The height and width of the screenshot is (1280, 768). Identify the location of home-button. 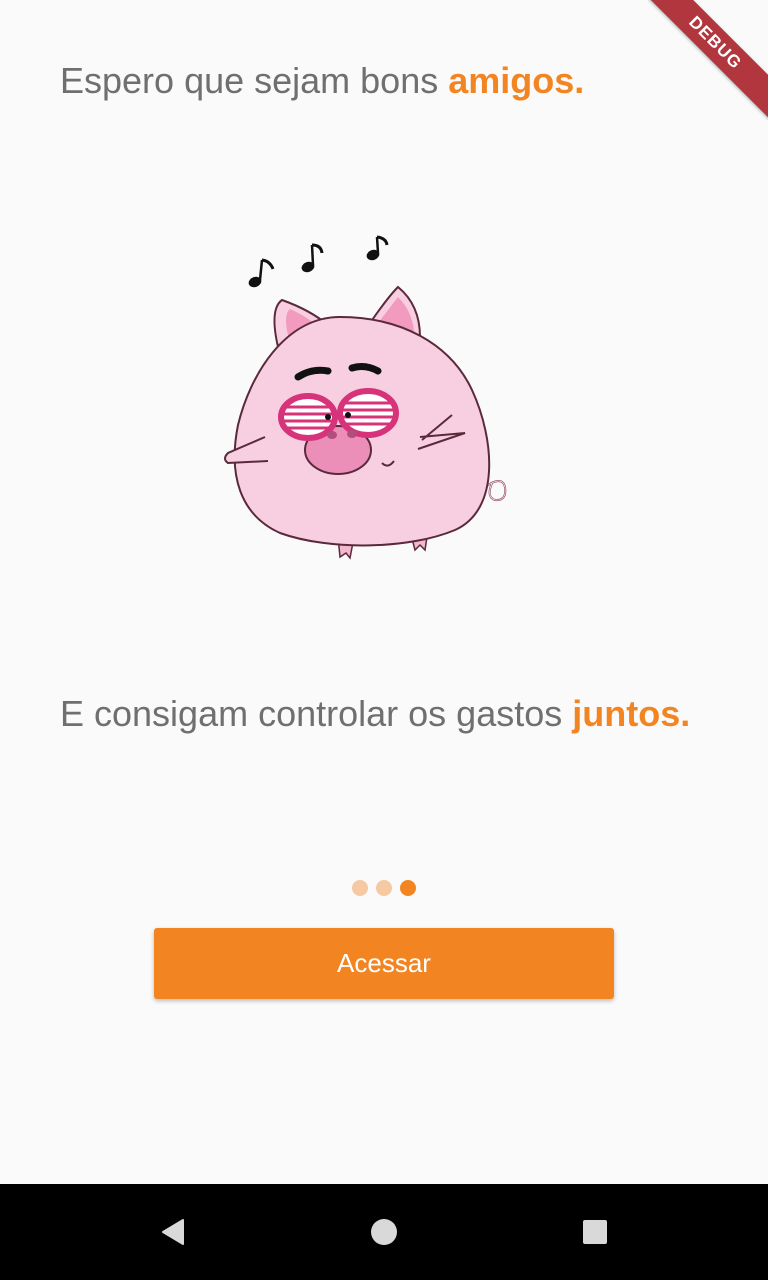
(384, 1232).